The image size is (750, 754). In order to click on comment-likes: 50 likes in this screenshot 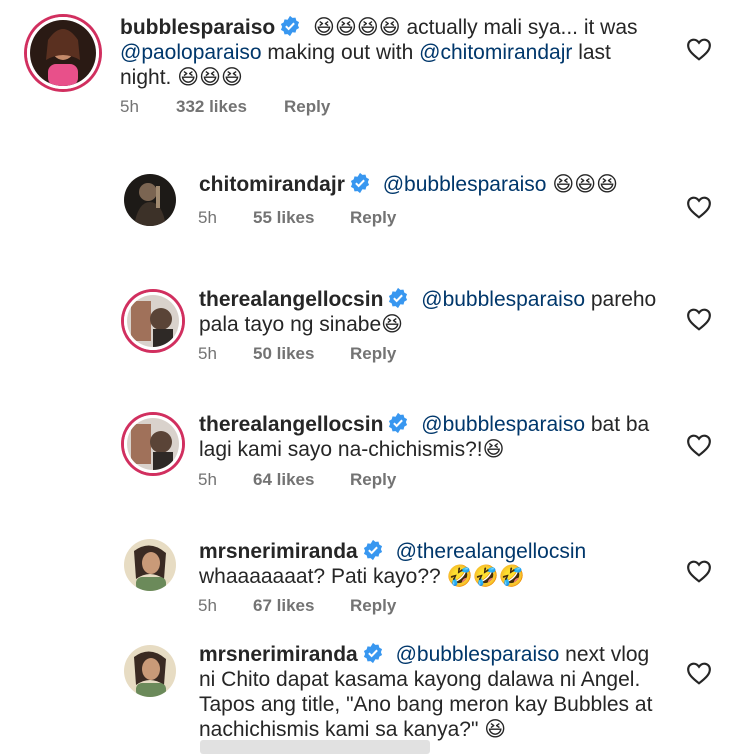, I will do `click(283, 354)`.